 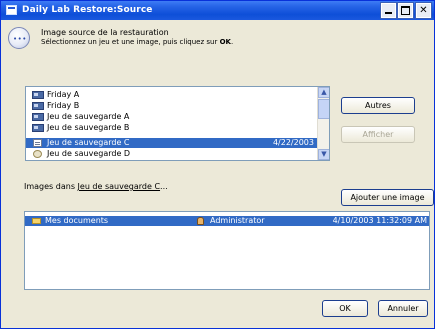 I want to click on window-title: Daily Lab Restore:Source, so click(x=87, y=10).